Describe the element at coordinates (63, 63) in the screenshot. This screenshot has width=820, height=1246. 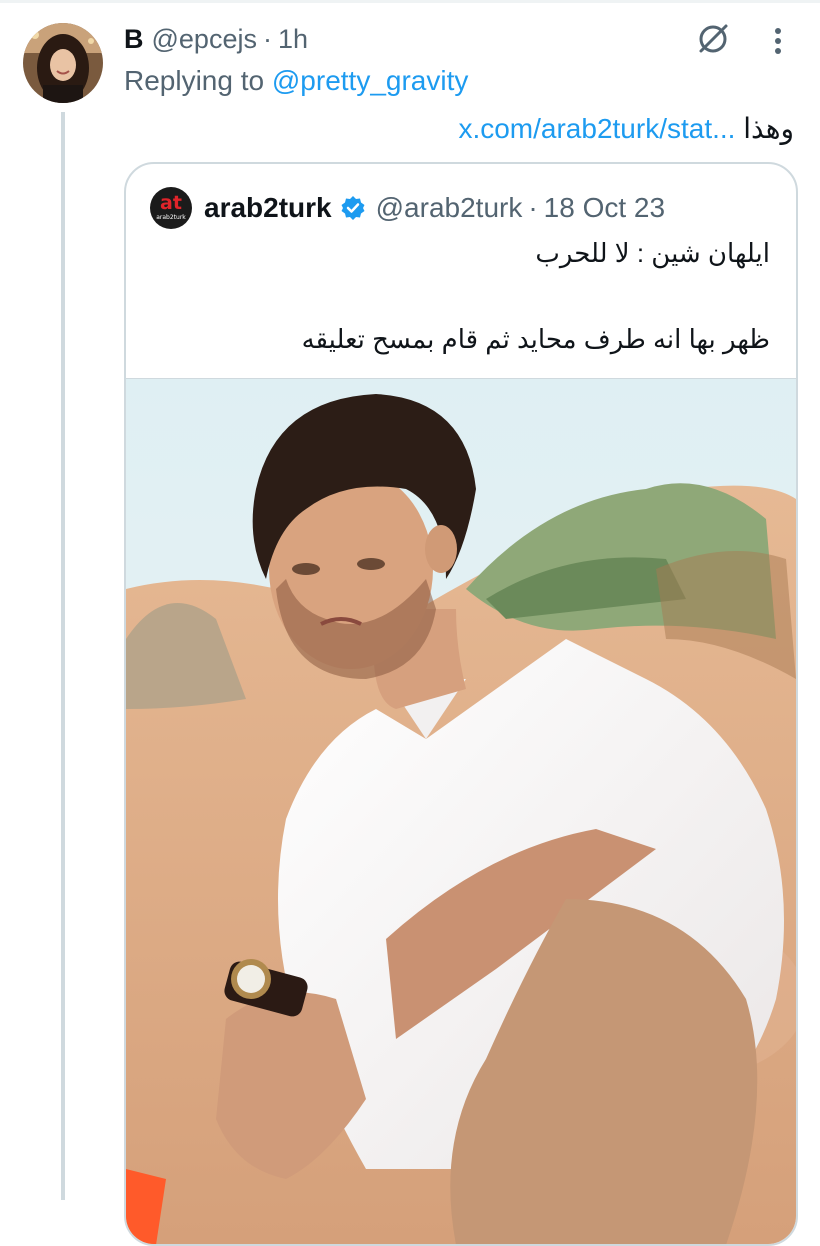
I see `avatar` at that location.